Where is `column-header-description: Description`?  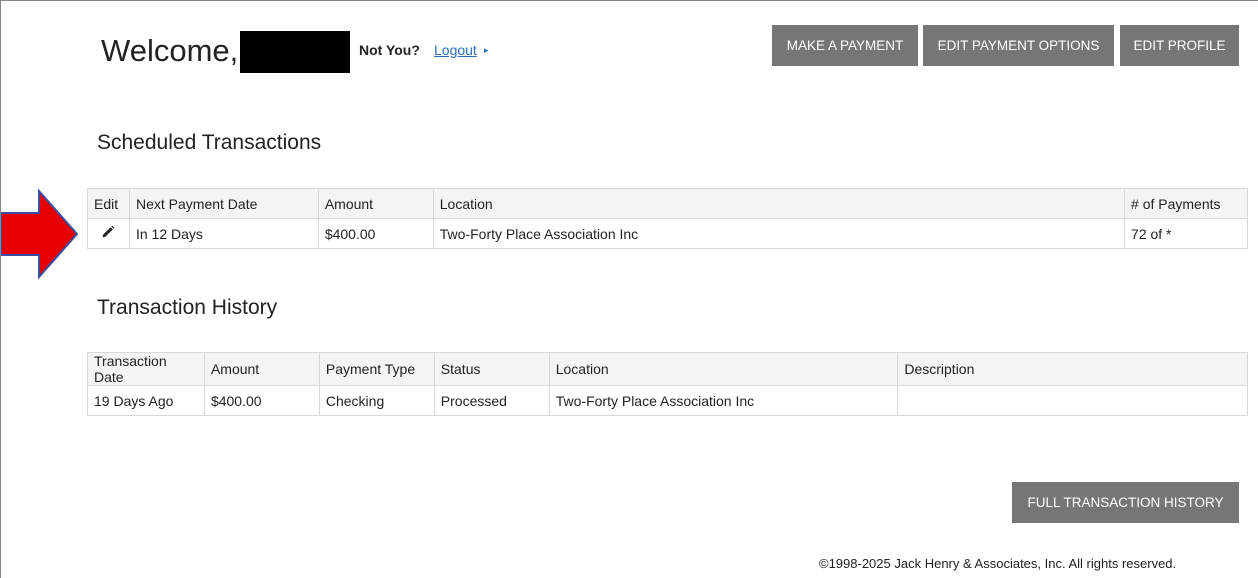
column-header-description: Description is located at coordinates (1072, 369).